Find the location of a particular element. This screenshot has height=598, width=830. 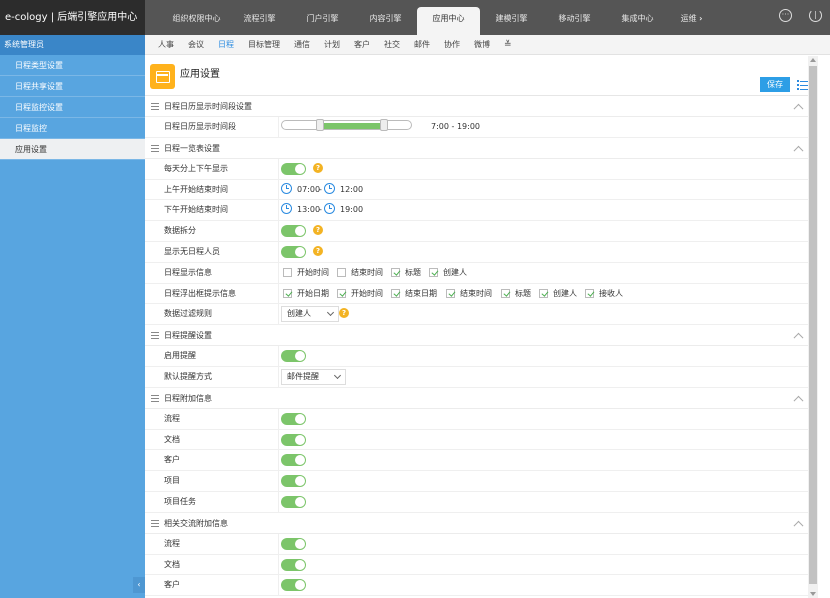

section-header-discussion-info: 相关交流附加信息 is located at coordinates (476, 523).